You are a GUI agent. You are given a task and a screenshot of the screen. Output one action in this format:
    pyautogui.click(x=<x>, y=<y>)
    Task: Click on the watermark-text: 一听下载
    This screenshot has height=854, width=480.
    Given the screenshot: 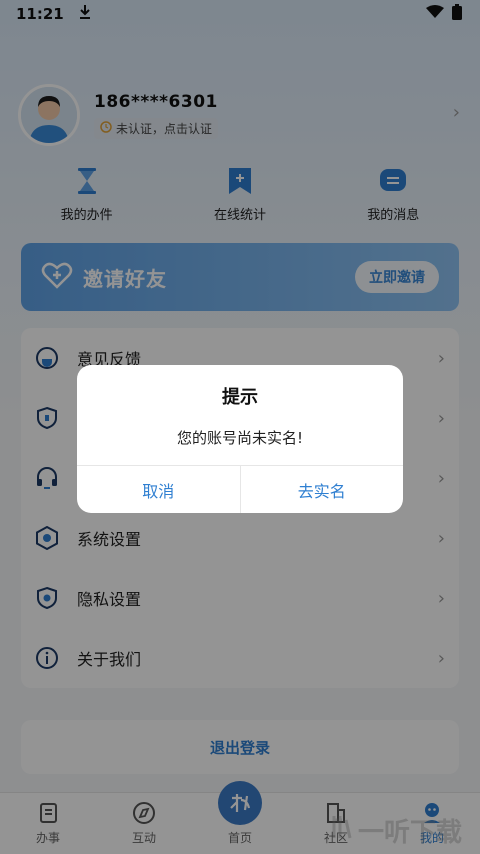 What is the action you would take?
    pyautogui.click(x=410, y=832)
    